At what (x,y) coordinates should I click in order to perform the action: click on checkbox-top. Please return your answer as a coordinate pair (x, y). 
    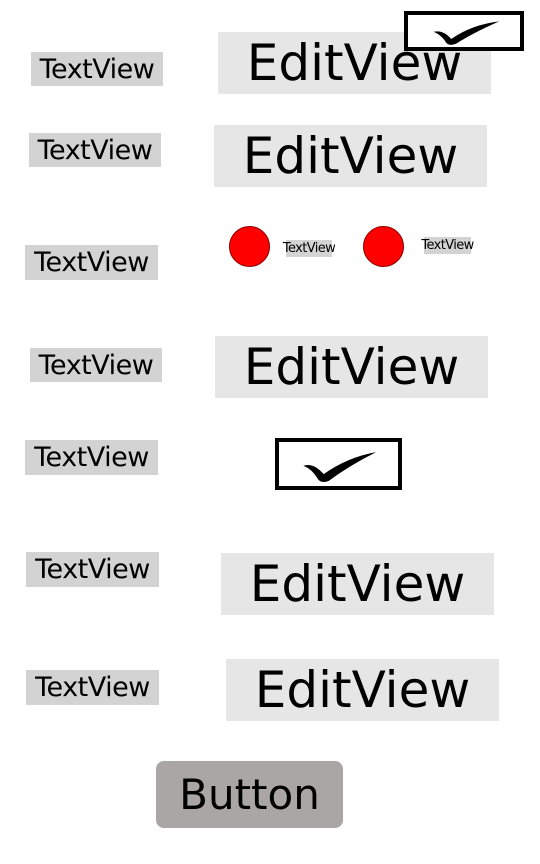
    Looking at the image, I should click on (464, 31).